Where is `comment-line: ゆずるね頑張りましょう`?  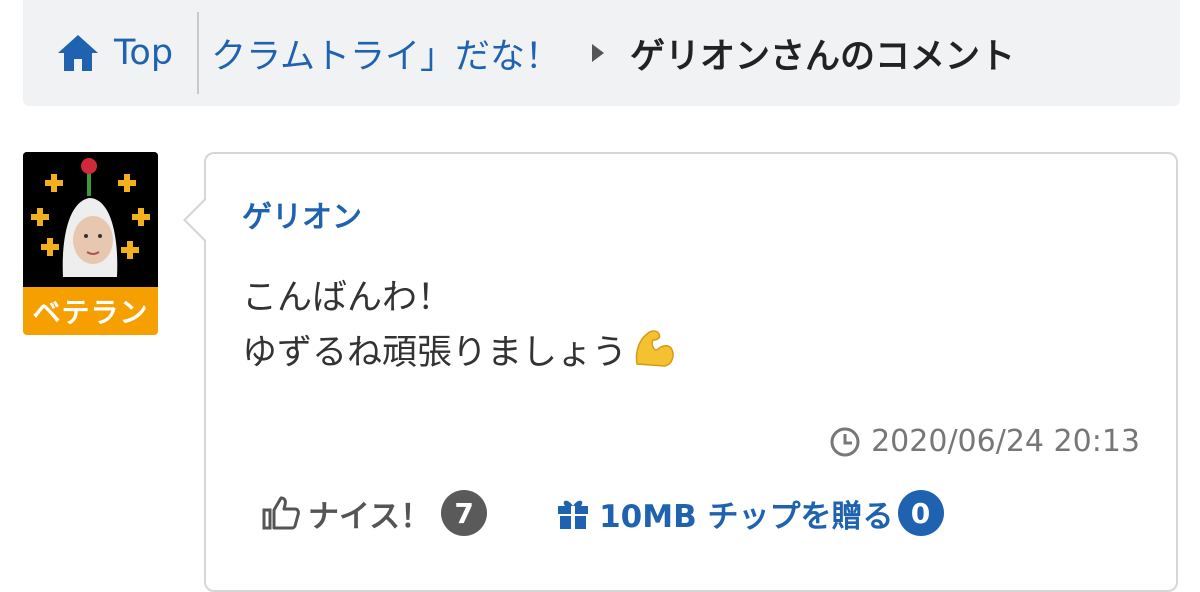
comment-line: ゆずるね頑張りましょう is located at coordinates (459, 351).